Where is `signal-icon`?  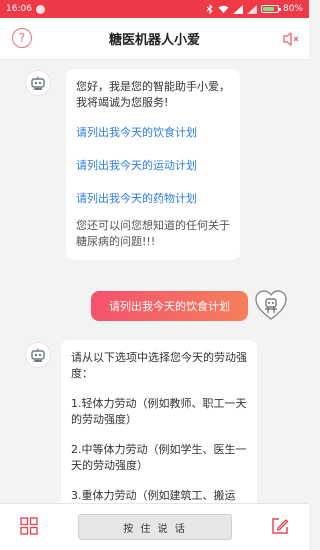
signal-icon is located at coordinates (237, 9).